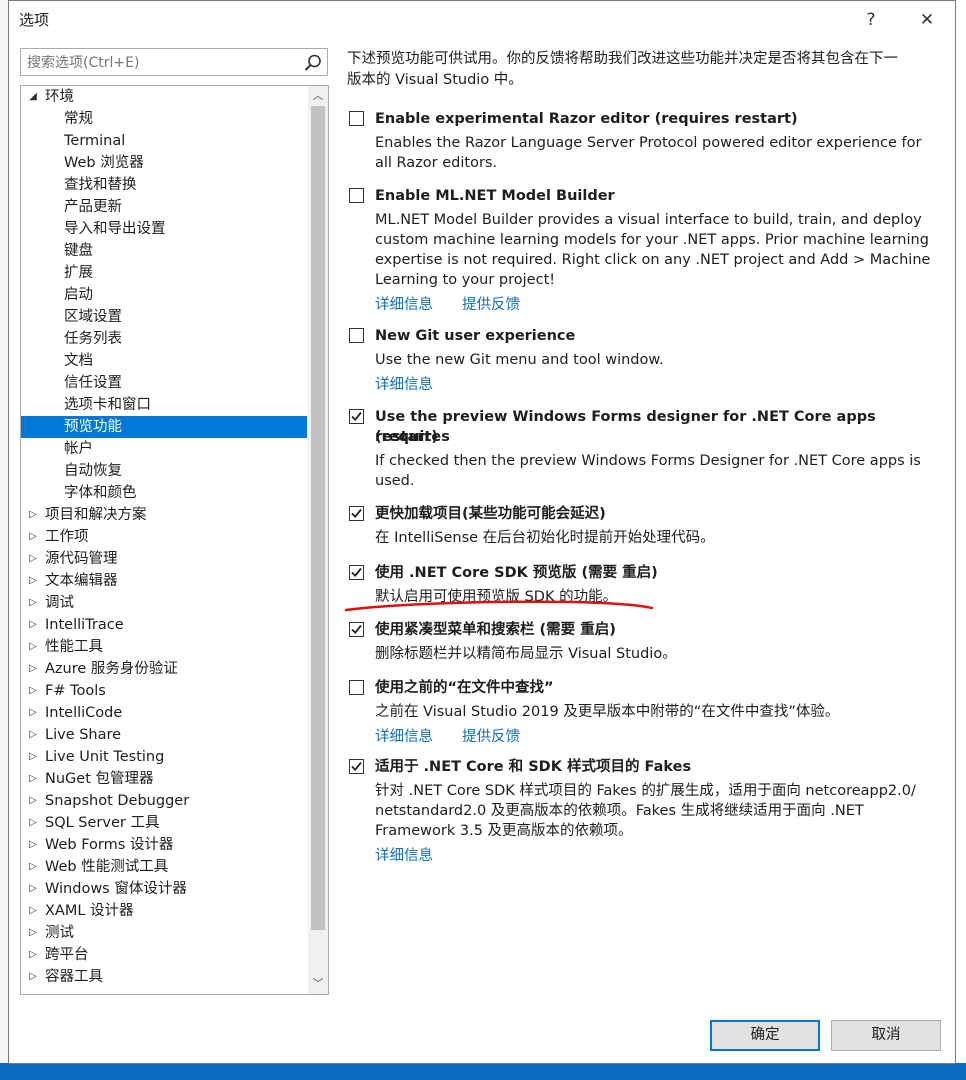 The image size is (966, 1080). I want to click on tree-item: ▷ IntelliTrace, so click(164, 625).